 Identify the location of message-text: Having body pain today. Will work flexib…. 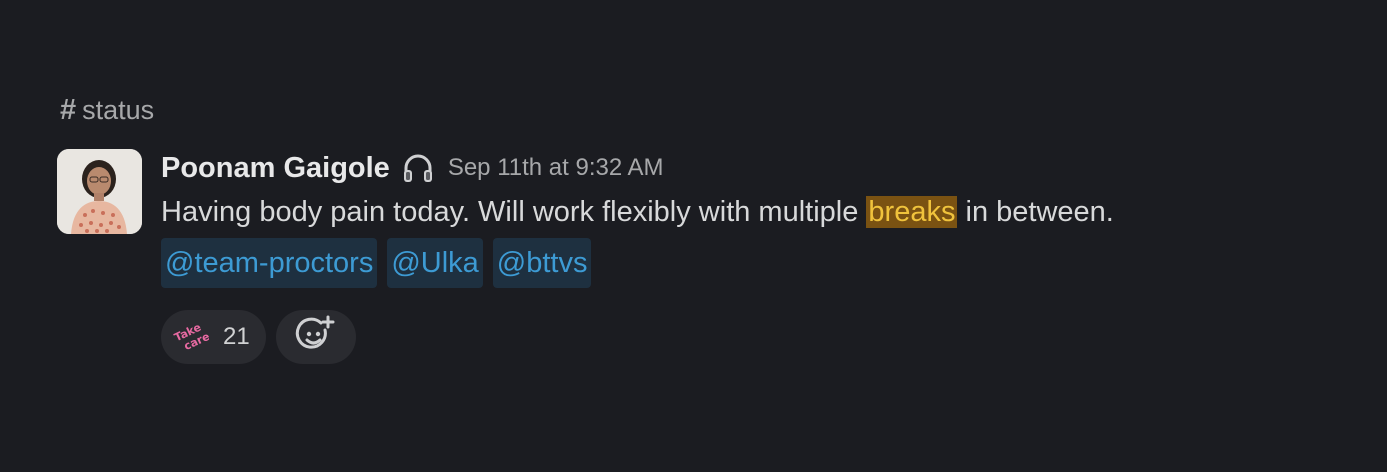
(637, 212).